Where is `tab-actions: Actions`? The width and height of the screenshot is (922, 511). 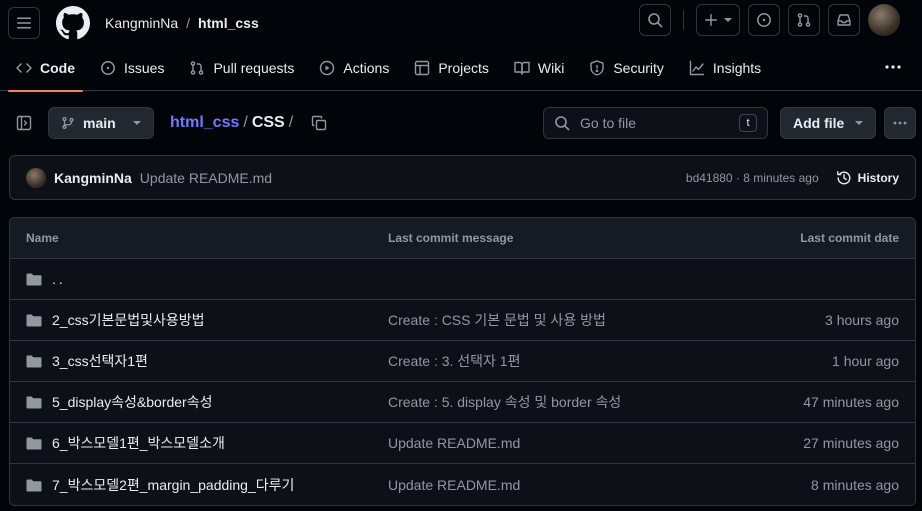 tab-actions: Actions is located at coordinates (354, 68).